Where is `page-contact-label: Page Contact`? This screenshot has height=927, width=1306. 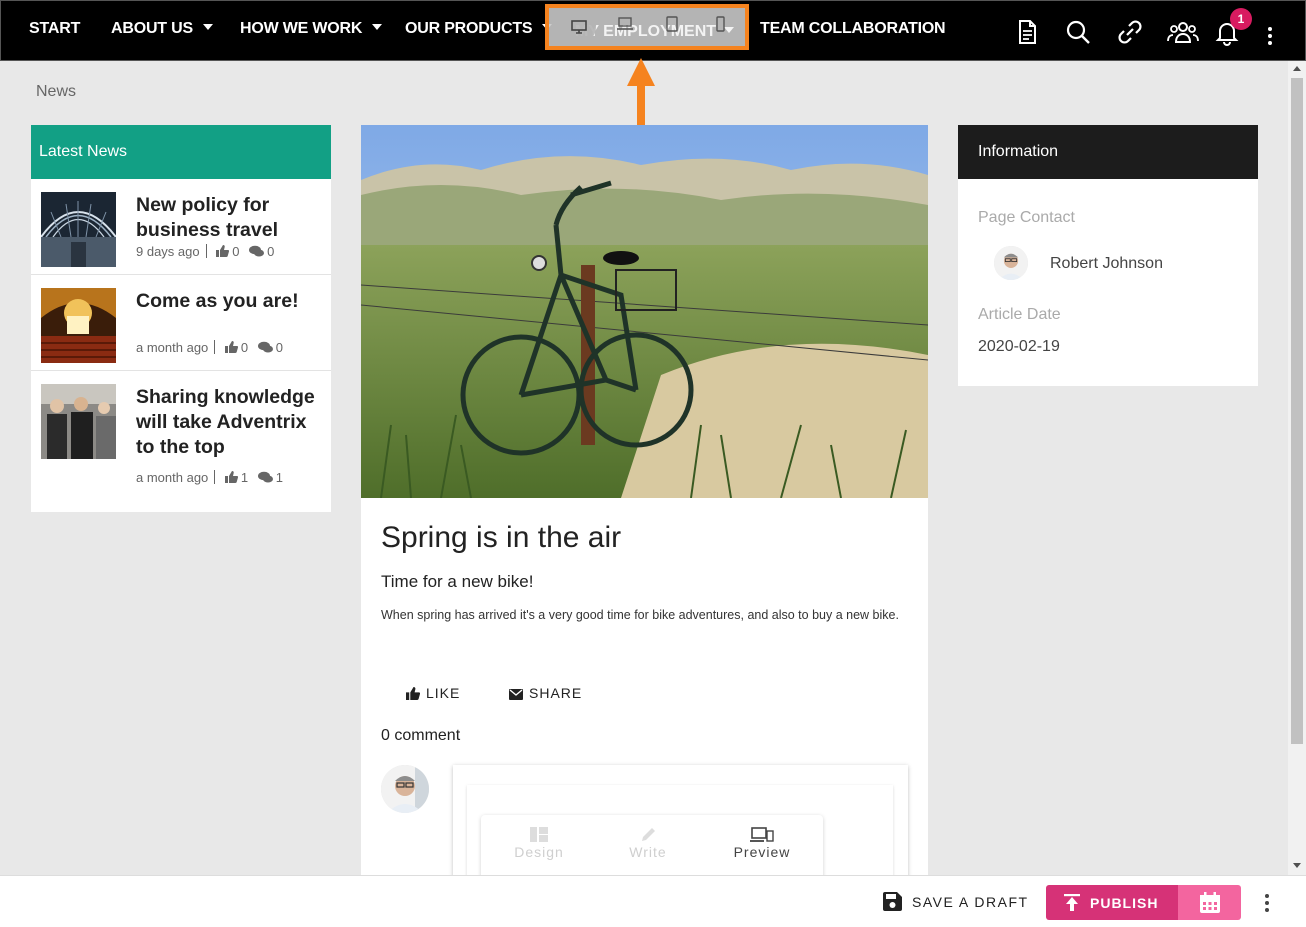
page-contact-label: Page Contact is located at coordinates (1026, 217).